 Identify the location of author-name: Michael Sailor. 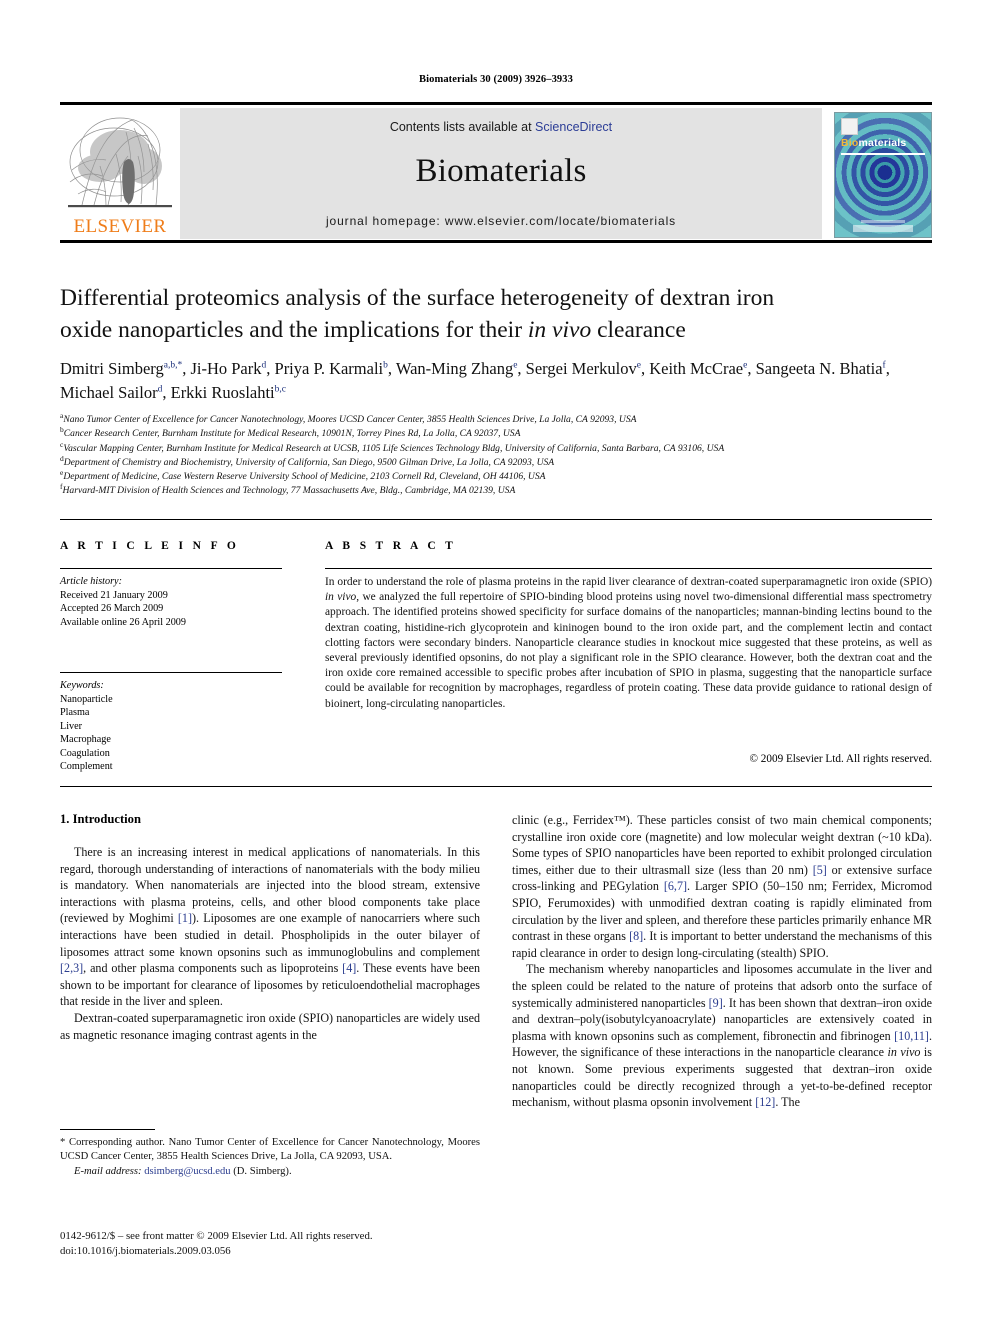
(109, 392).